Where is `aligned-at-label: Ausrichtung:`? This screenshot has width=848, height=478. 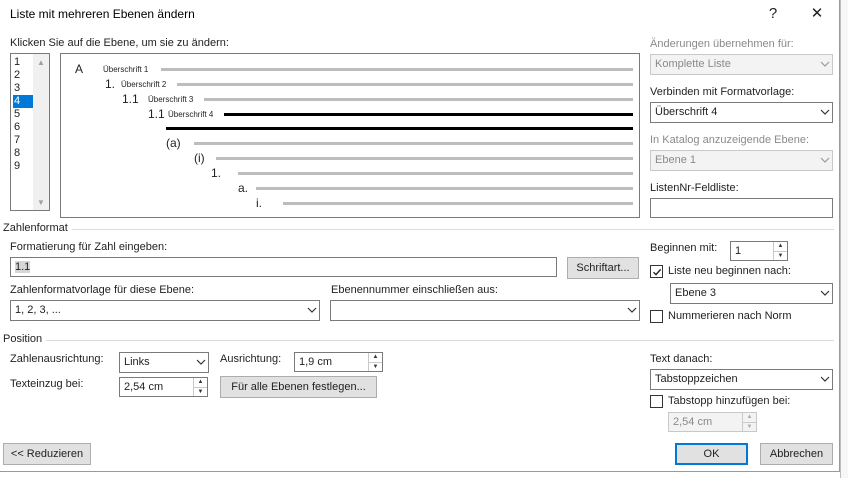 aligned-at-label: Ausrichtung: is located at coordinates (251, 359).